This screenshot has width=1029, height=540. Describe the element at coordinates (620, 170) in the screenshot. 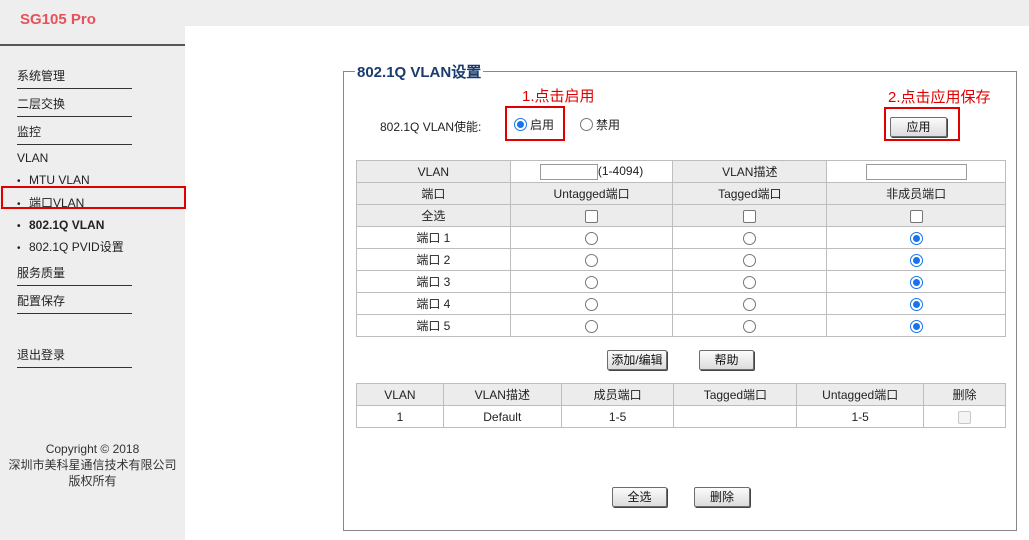

I see `vlan-range-hint: (1-4094)` at that location.